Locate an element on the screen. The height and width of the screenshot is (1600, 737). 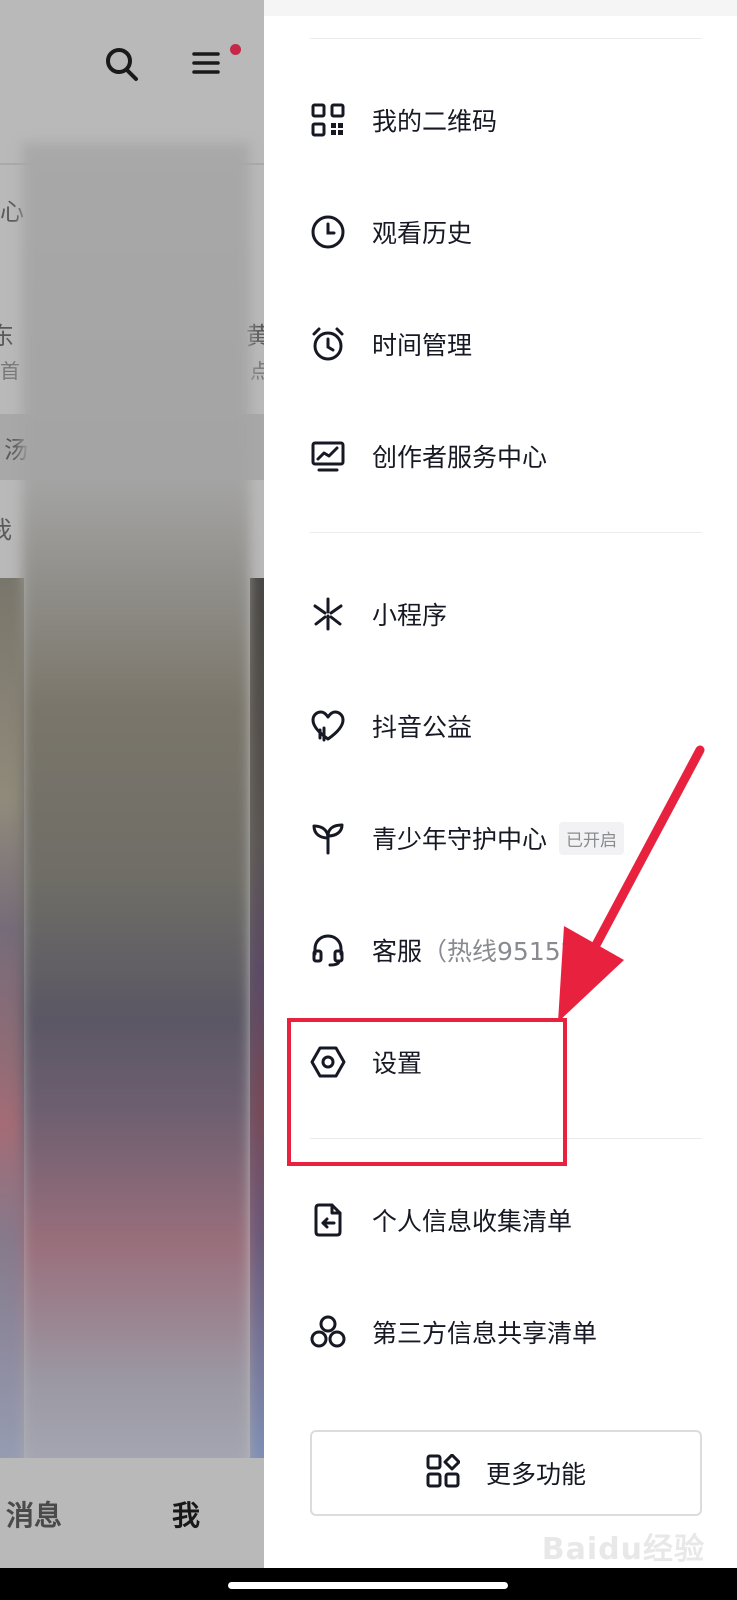
menu-item-third-party-sharing: 第三方信息共享清单 is located at coordinates (506, 1332).